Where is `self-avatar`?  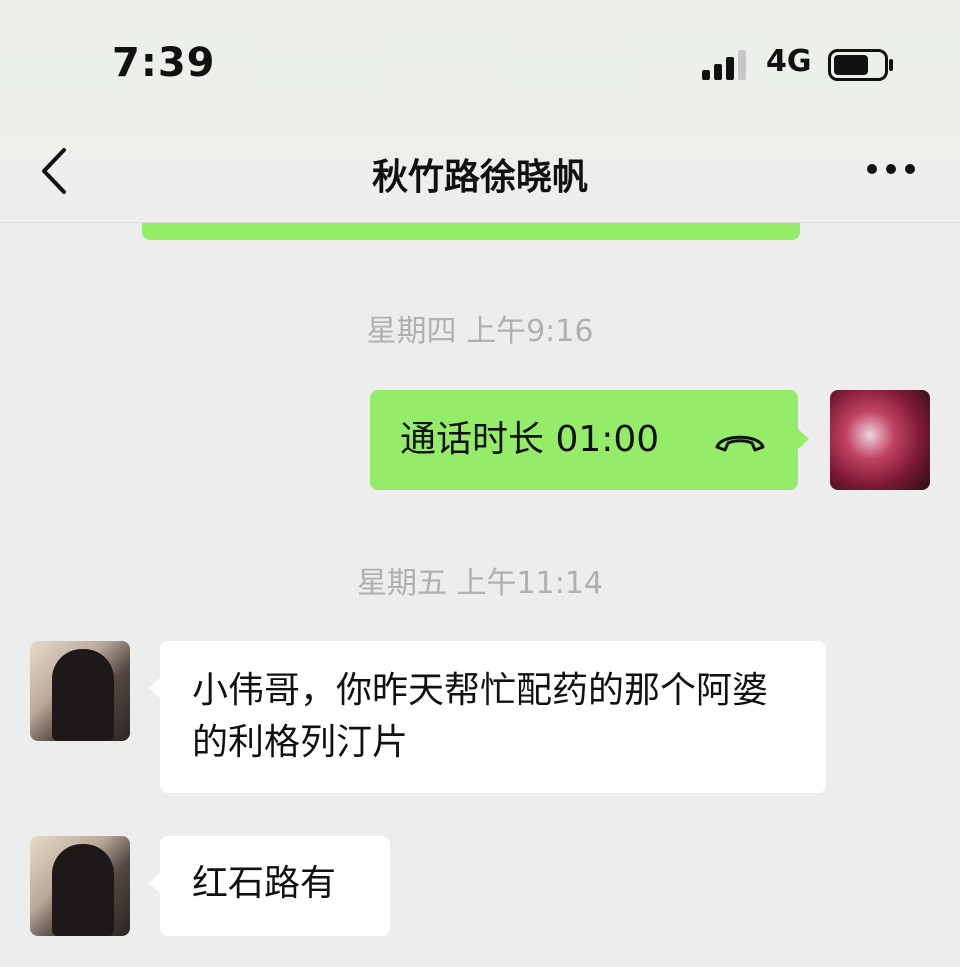
self-avatar is located at coordinates (880, 440).